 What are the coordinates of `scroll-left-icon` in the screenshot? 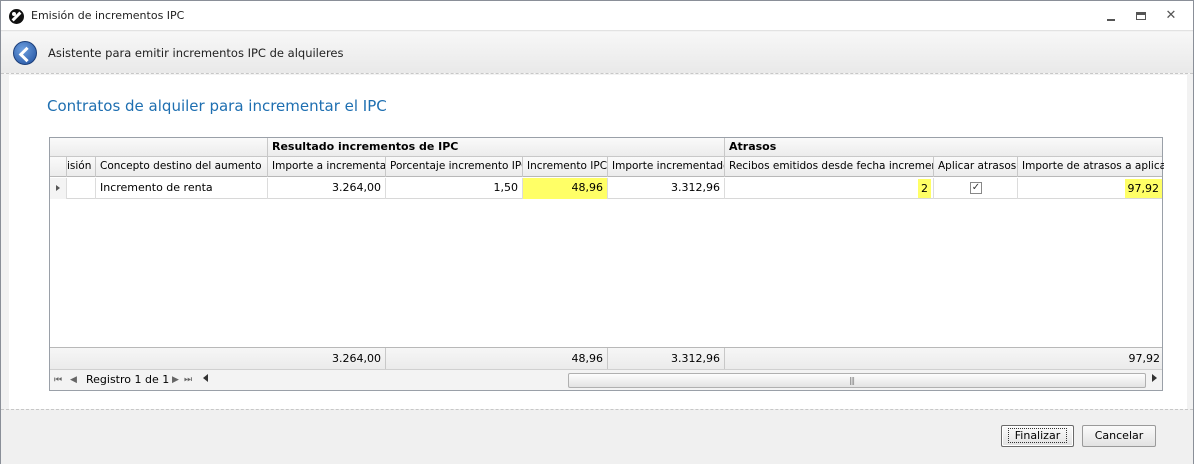 It's located at (205, 378).